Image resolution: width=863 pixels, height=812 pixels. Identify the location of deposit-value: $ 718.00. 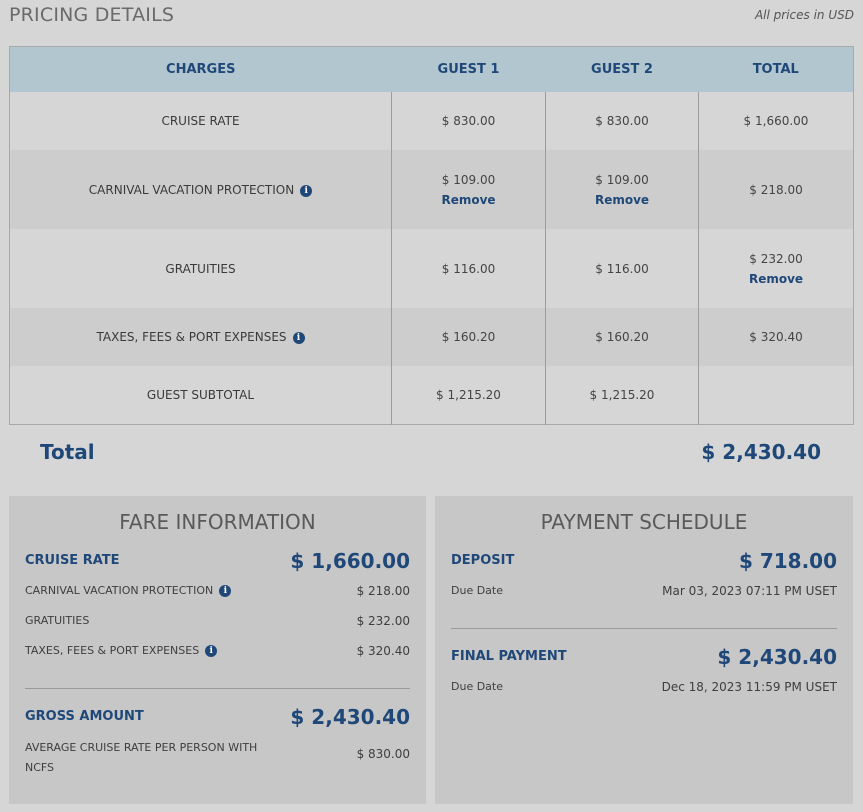
(787, 561).